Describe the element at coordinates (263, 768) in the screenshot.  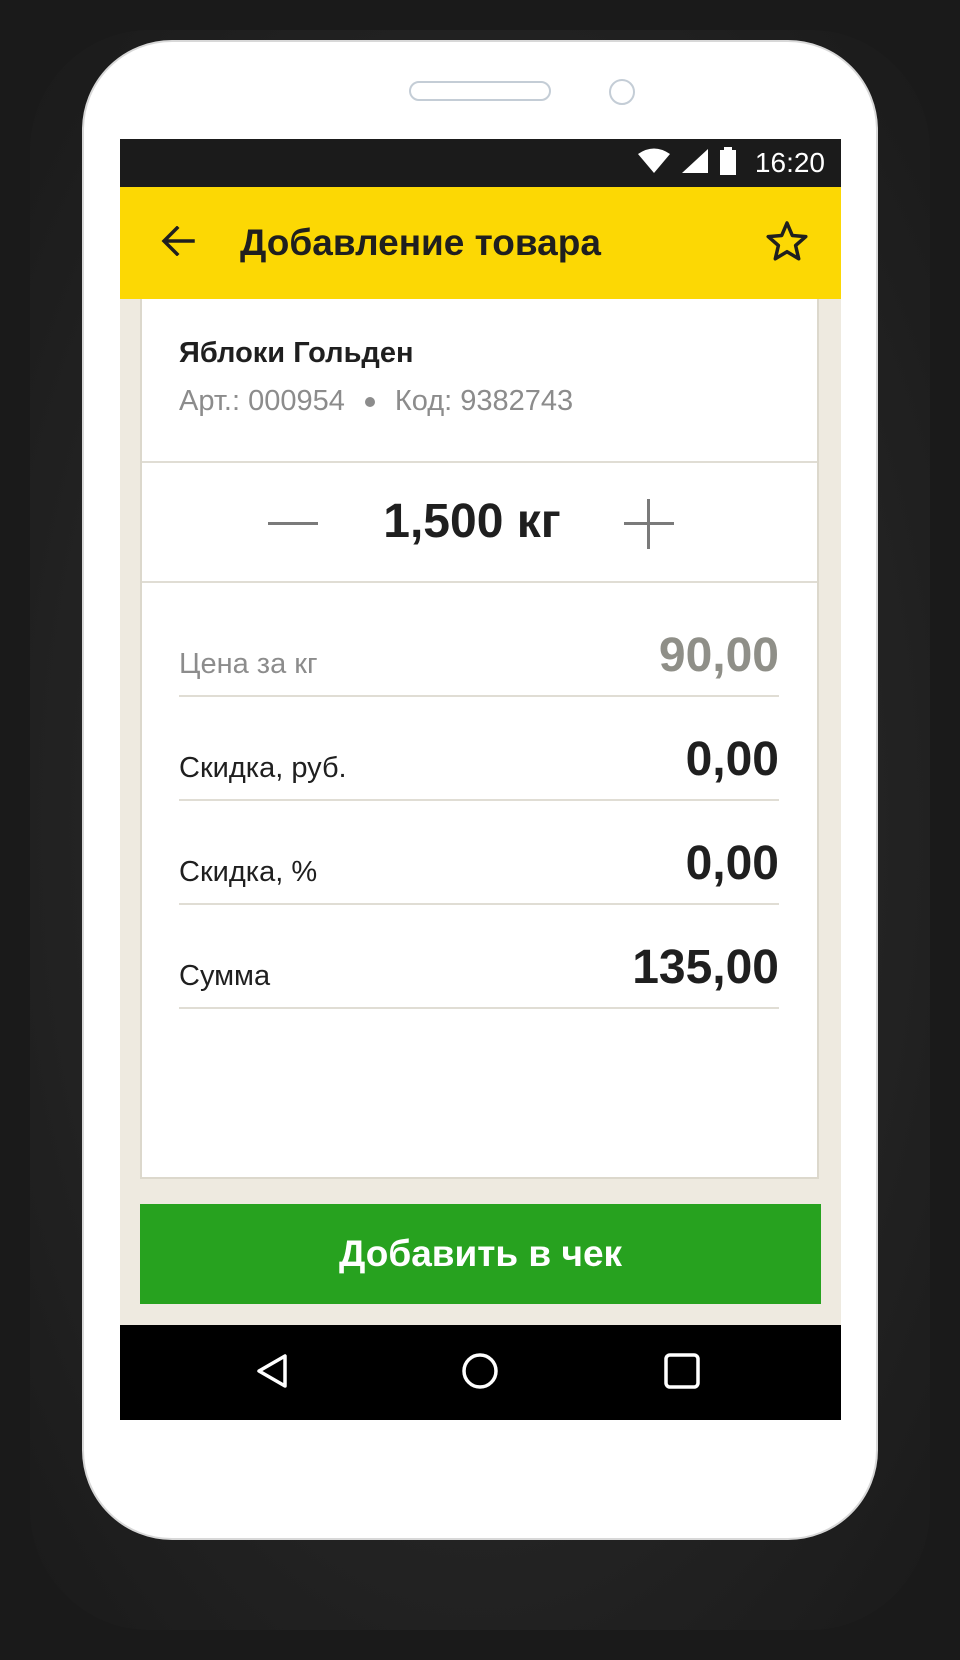
I see `discount-rub-label: Скидка, руб.` at that location.